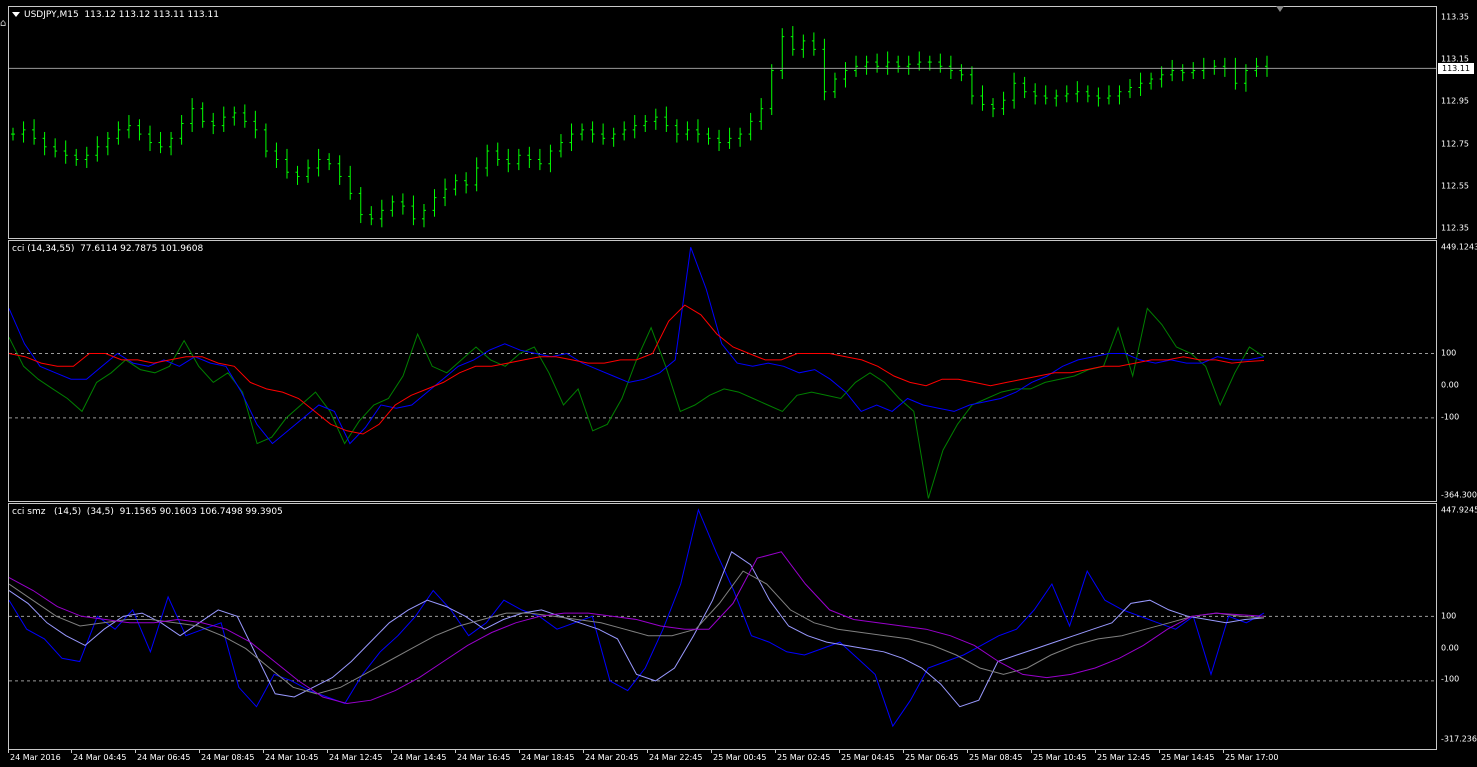 The width and height of the screenshot is (1477, 767). Describe the element at coordinates (121, 15) in the screenshot. I see `symbol-ohlc-label: USDJPY,M15 113.12 113.12 113.11 113.11` at that location.